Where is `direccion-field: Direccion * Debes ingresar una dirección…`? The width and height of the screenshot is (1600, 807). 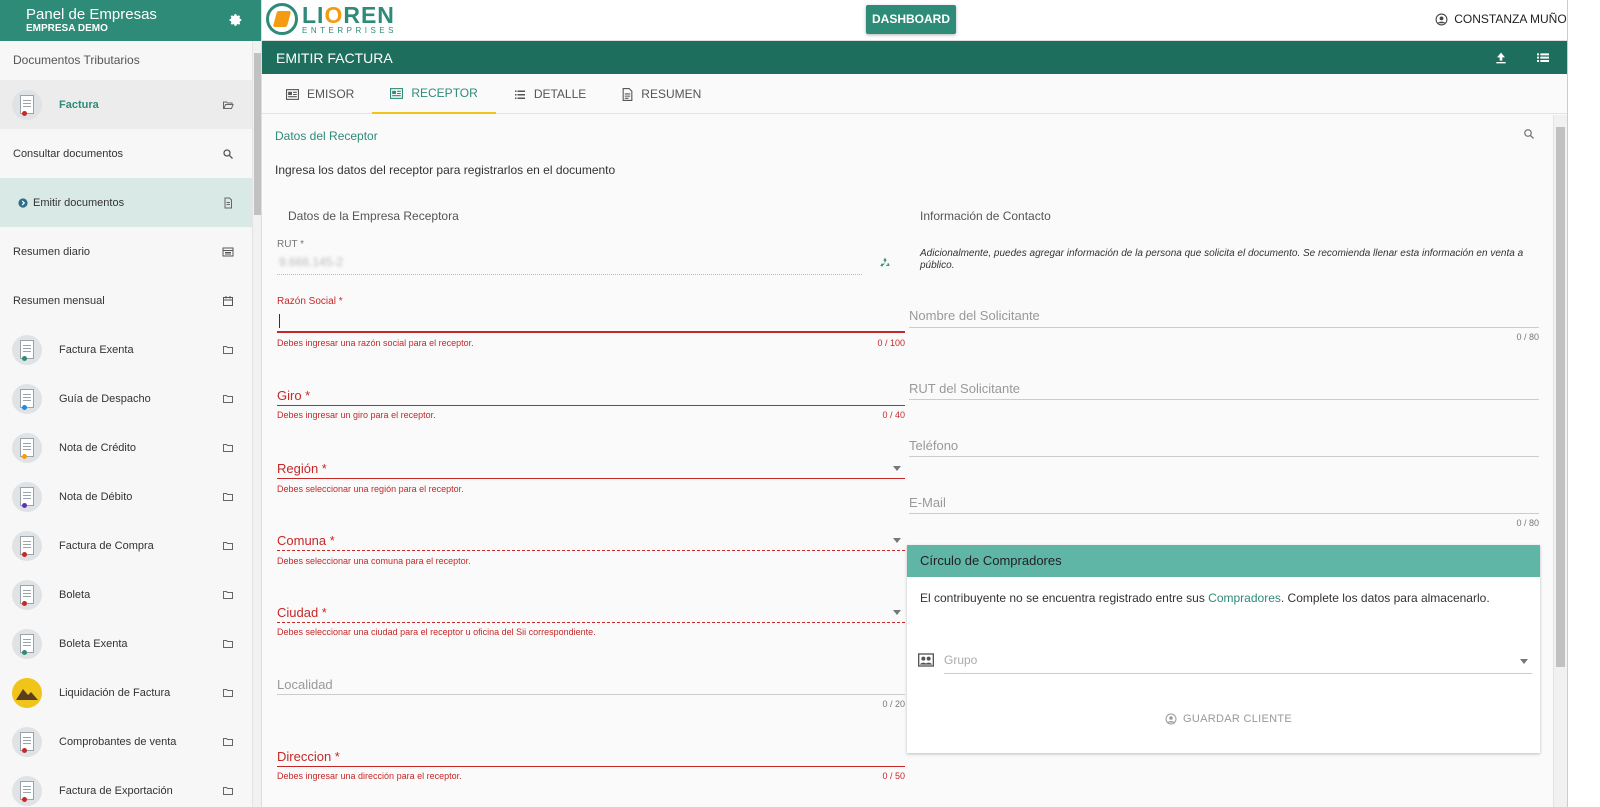 direccion-field: Direccion * Debes ingresar una dirección… is located at coordinates (591, 768).